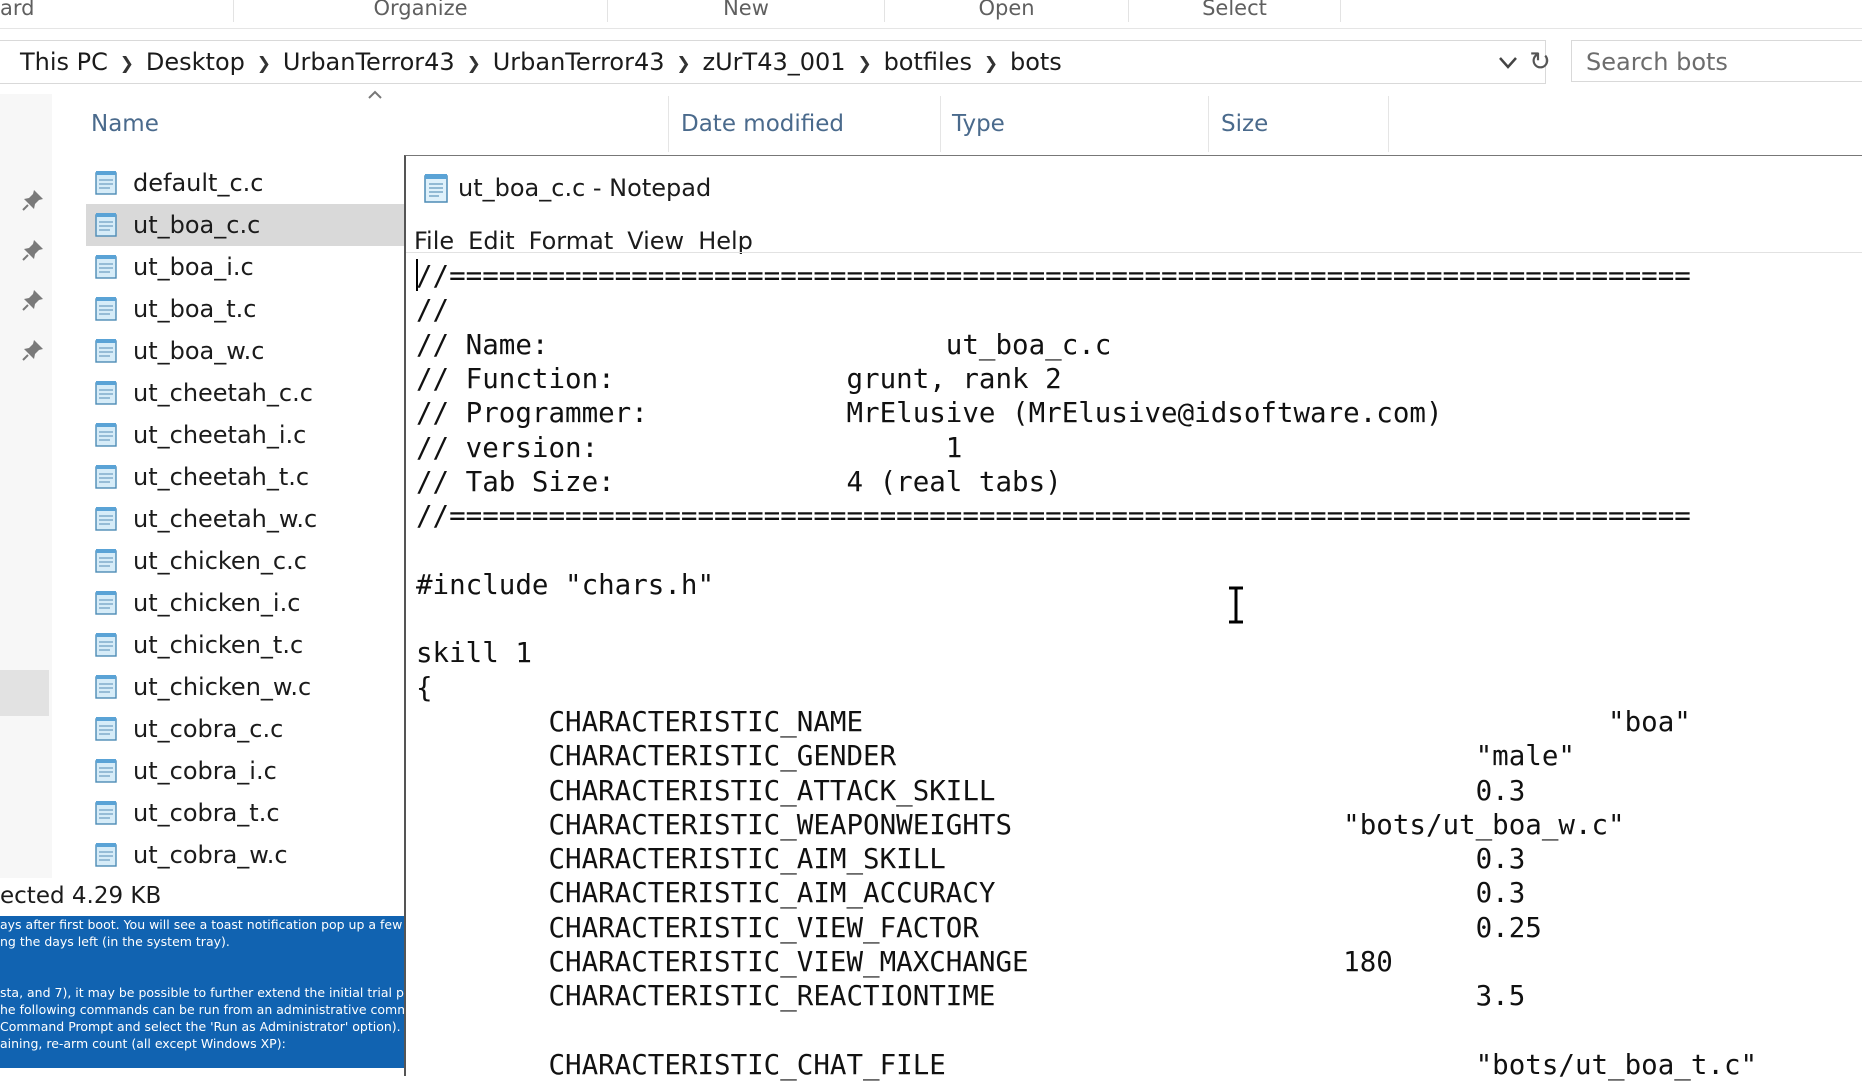  What do you see at coordinates (193, 267) in the screenshot?
I see `file-name: ut_boa_i.c` at bounding box center [193, 267].